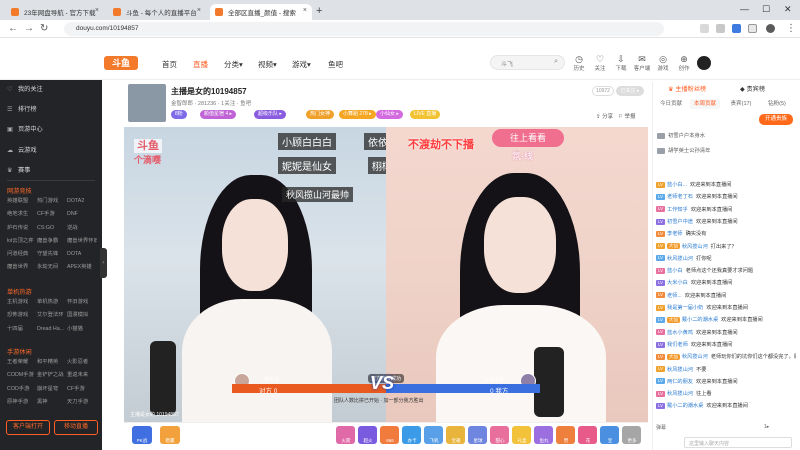  Describe the element at coordinates (22, 201) in the screenshot. I see `category-link: 英雄联盟` at that location.